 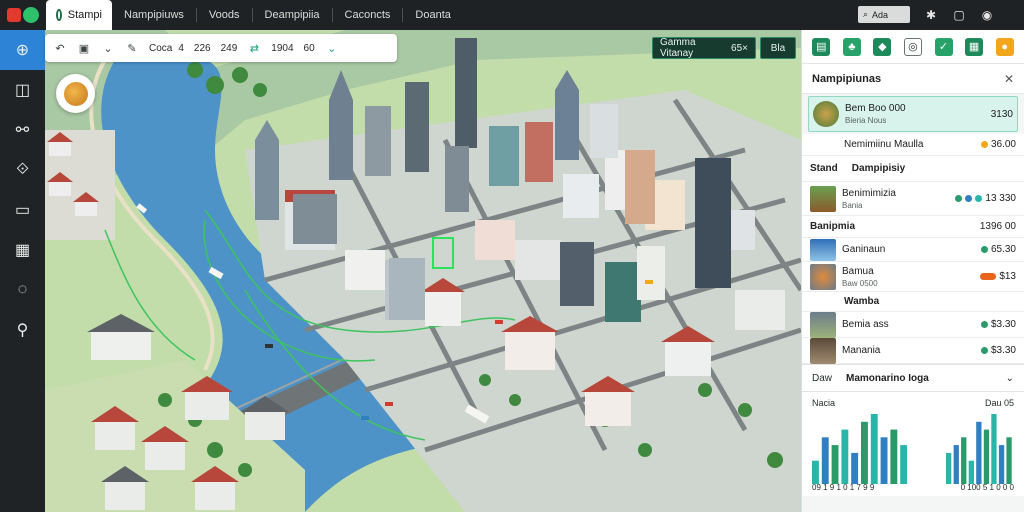 I want to click on chart-range-dropdown: Daw Mamonarino Ioga ⌄, so click(x=913, y=378).